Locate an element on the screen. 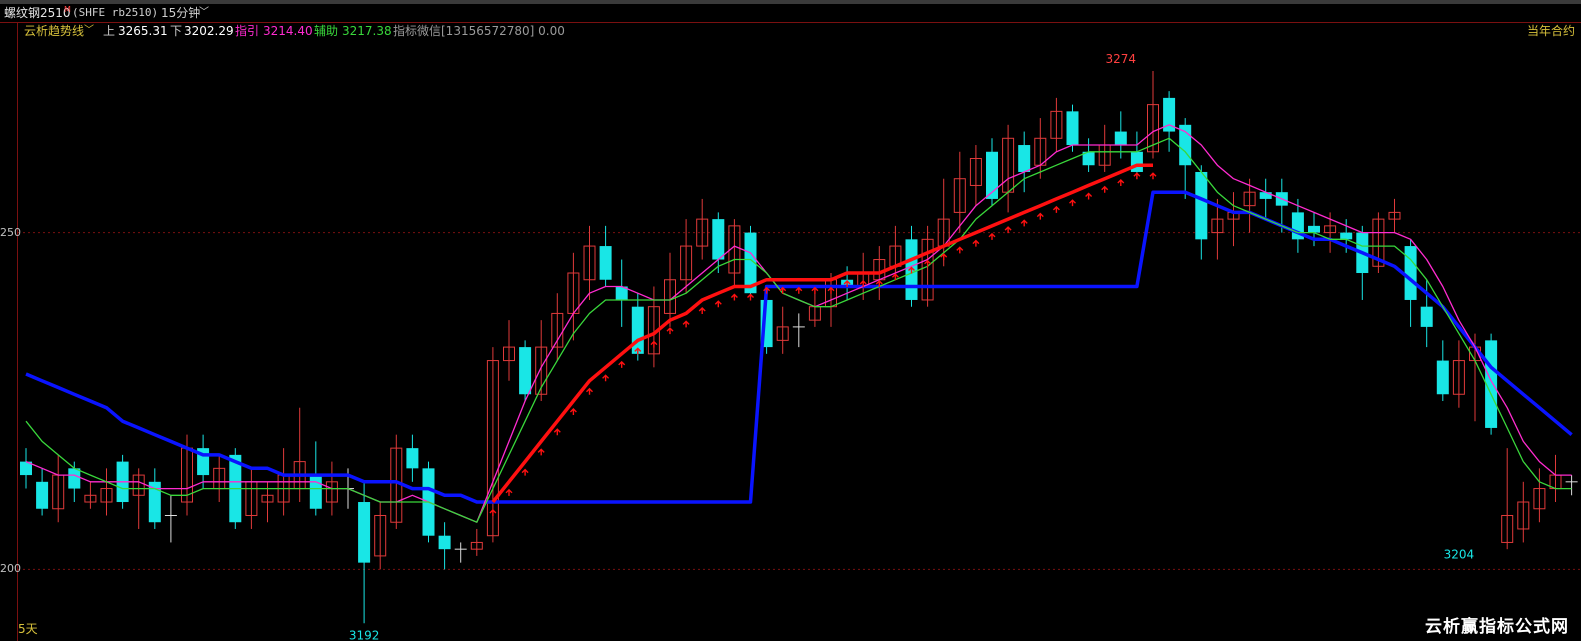  watermark: 云析赢指标公式网 is located at coordinates (1497, 627).